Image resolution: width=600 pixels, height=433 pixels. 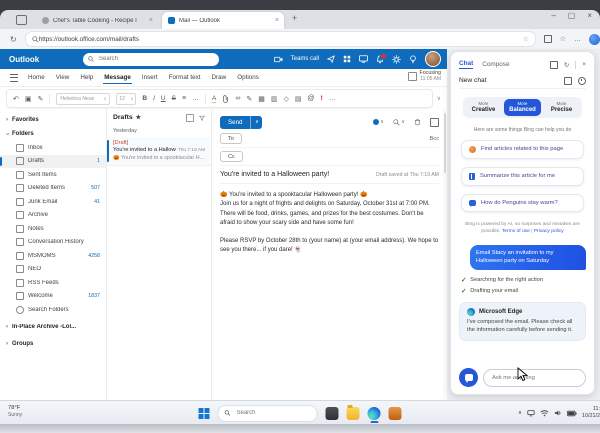 I want to click on bing-chat-button, so click(x=468, y=377).